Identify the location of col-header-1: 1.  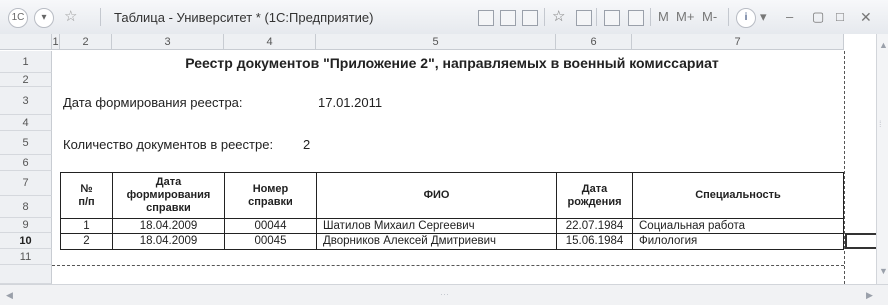
(56, 42).